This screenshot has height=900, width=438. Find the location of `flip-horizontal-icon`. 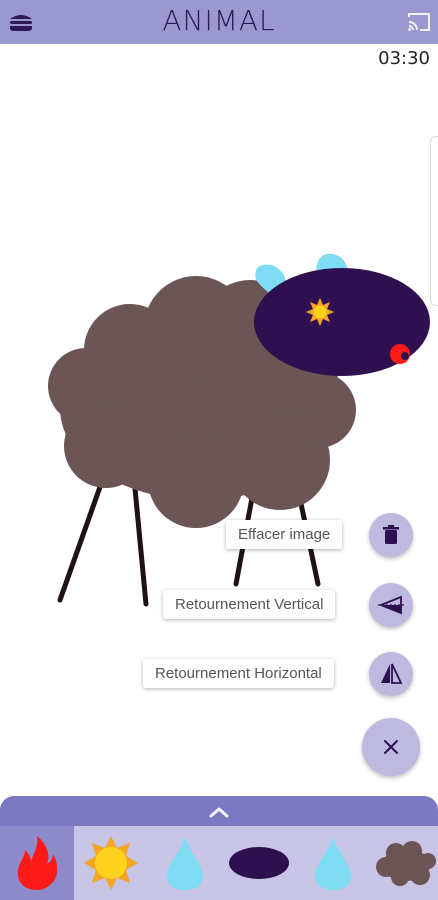

flip-horizontal-icon is located at coordinates (391, 674).